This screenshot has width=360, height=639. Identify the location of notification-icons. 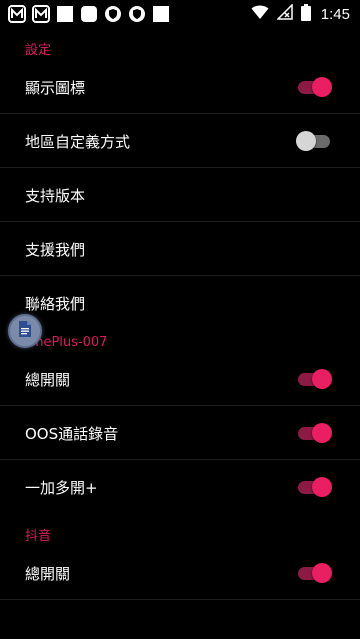
(89, 14).